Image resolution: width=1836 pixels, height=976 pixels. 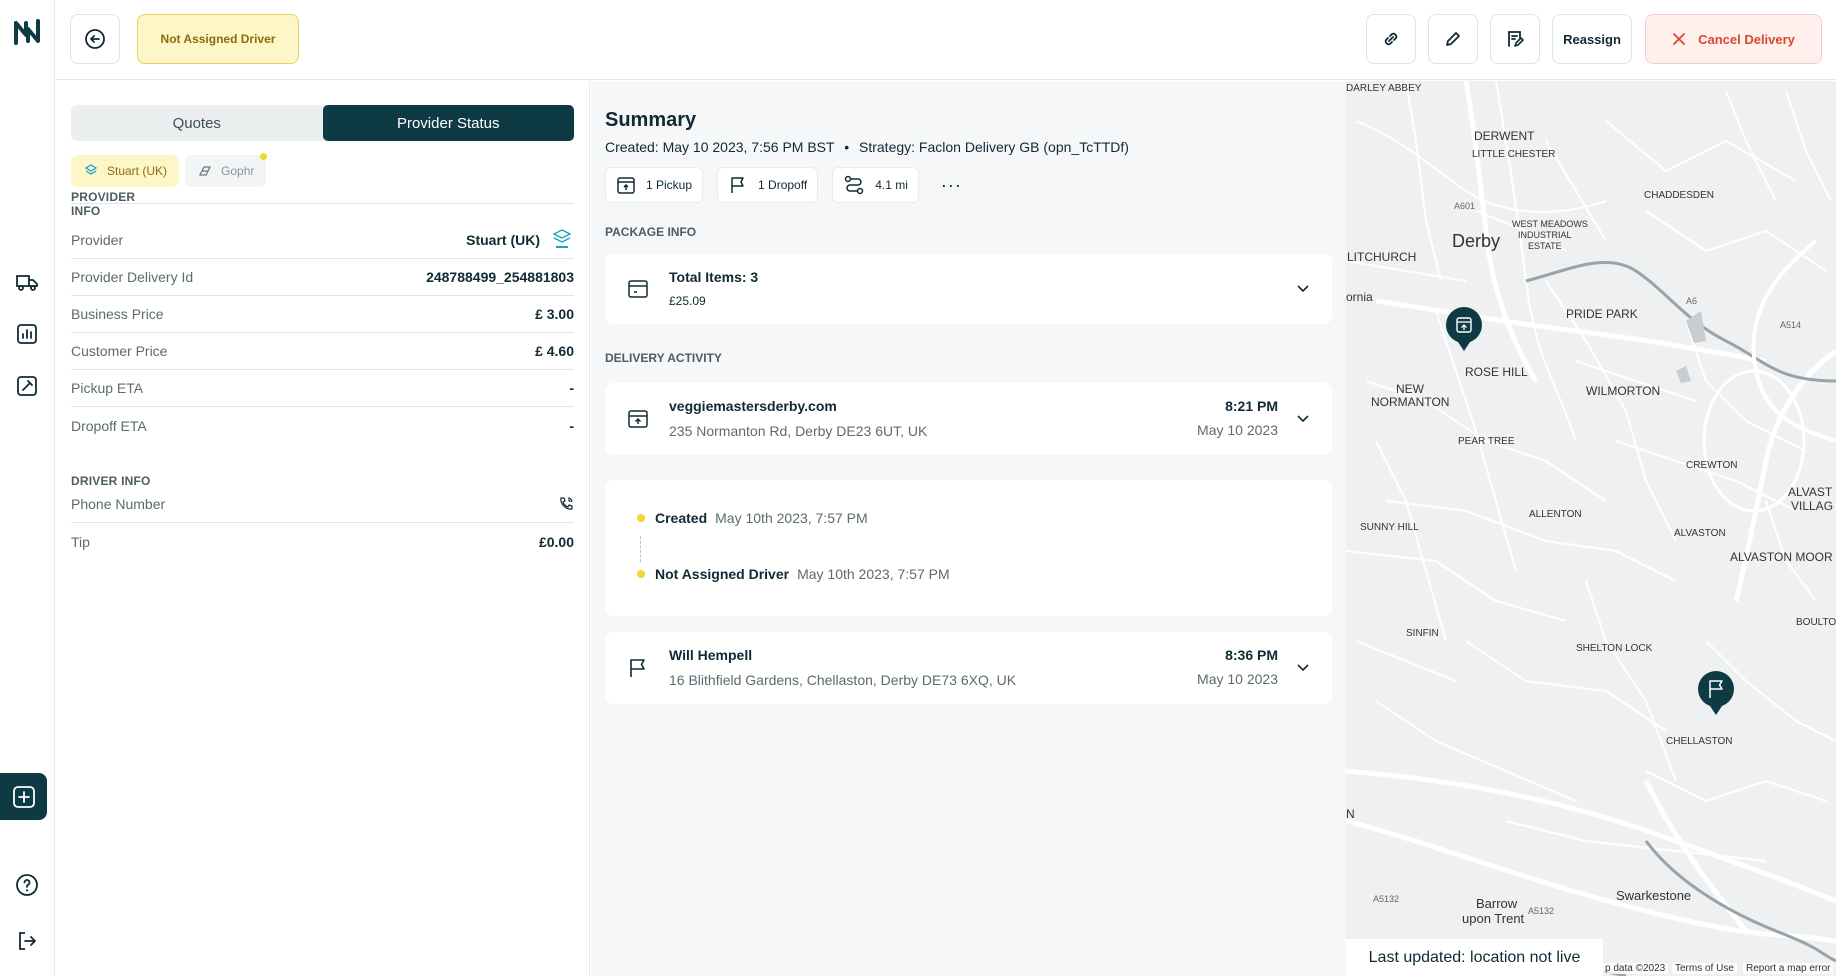 I want to click on summary-chips: 1 Pickup 1 Dropoff 4.1 mi ···, so click(x=783, y=185).